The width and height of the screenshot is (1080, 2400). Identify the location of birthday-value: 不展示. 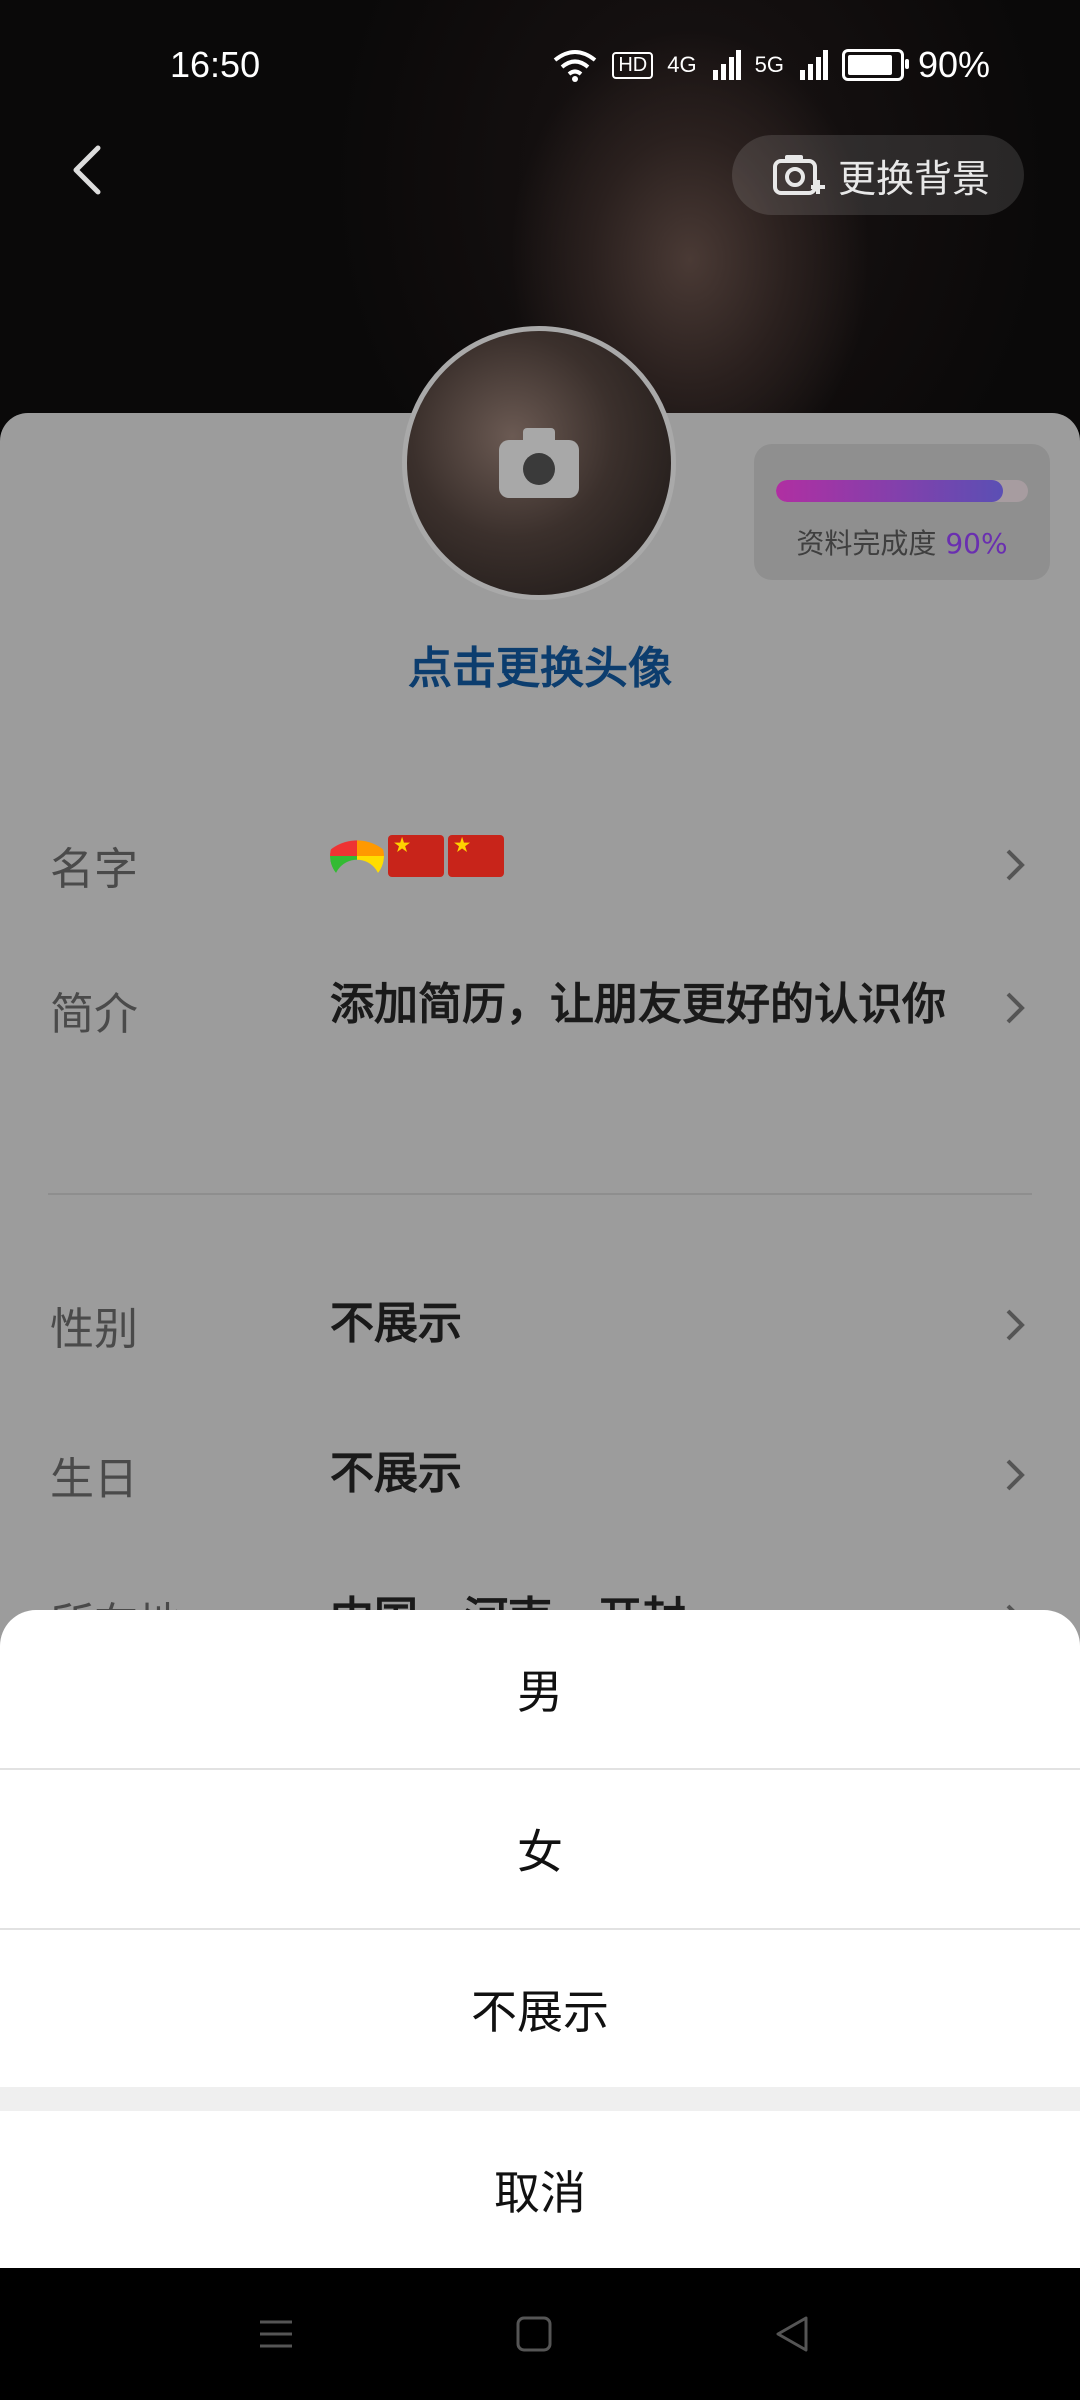
(396, 1473).